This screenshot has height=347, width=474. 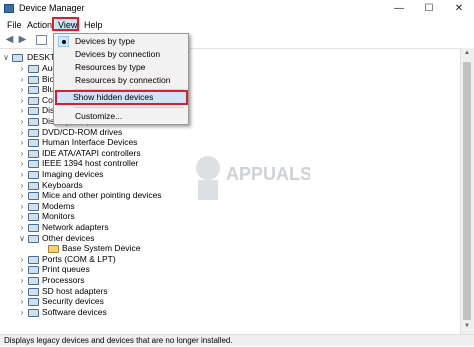 What do you see at coordinates (82, 131) in the screenshot?
I see `tree-item-label: DVD/CD-ROM drives` at bounding box center [82, 131].